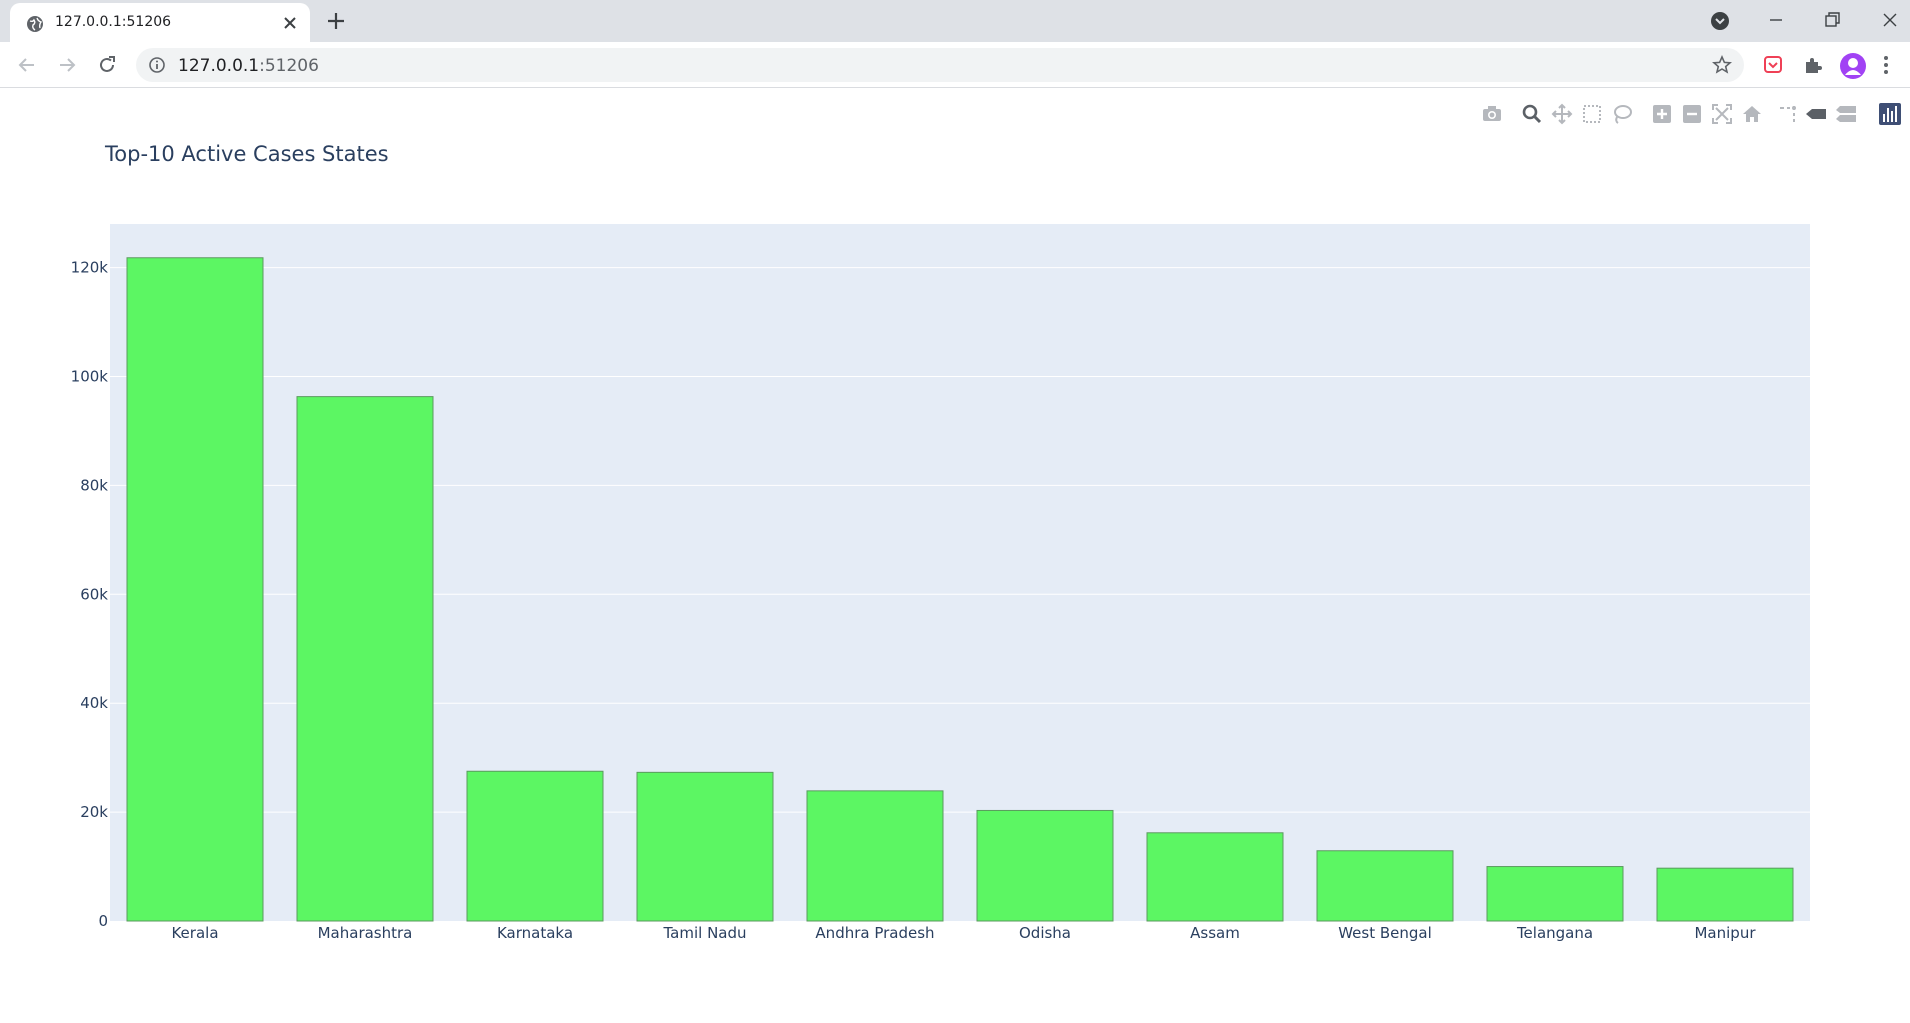  What do you see at coordinates (1788, 114) in the screenshot?
I see `spike-lines-icon` at bounding box center [1788, 114].